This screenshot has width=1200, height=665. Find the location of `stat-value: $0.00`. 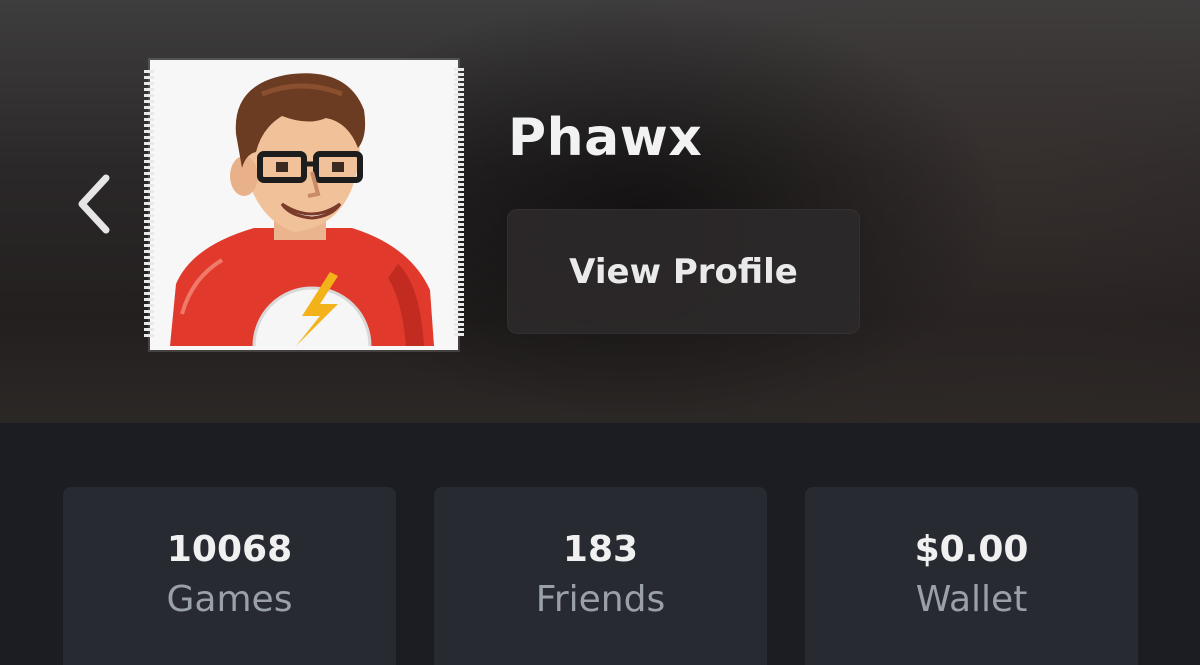

stat-value: $0.00 is located at coordinates (971, 549).